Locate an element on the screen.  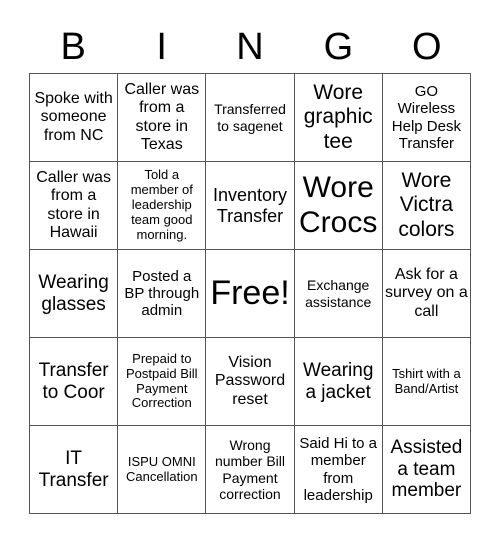
bingo-cell: Tshirt with a Band/Artist is located at coordinates (426, 382).